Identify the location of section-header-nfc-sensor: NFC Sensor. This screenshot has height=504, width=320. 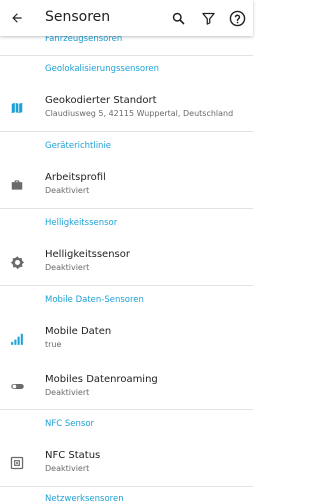
(70, 424).